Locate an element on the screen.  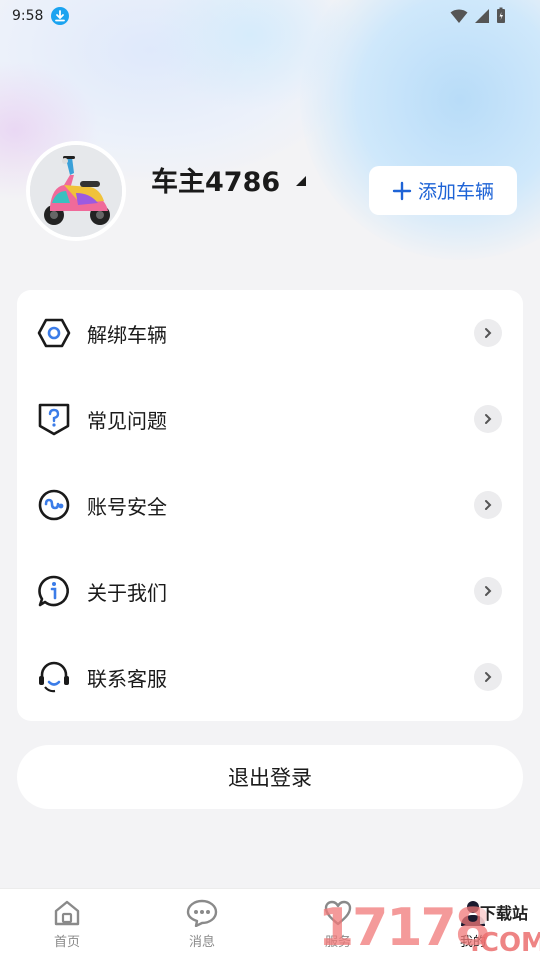
faq-icon is located at coordinates (54, 419).